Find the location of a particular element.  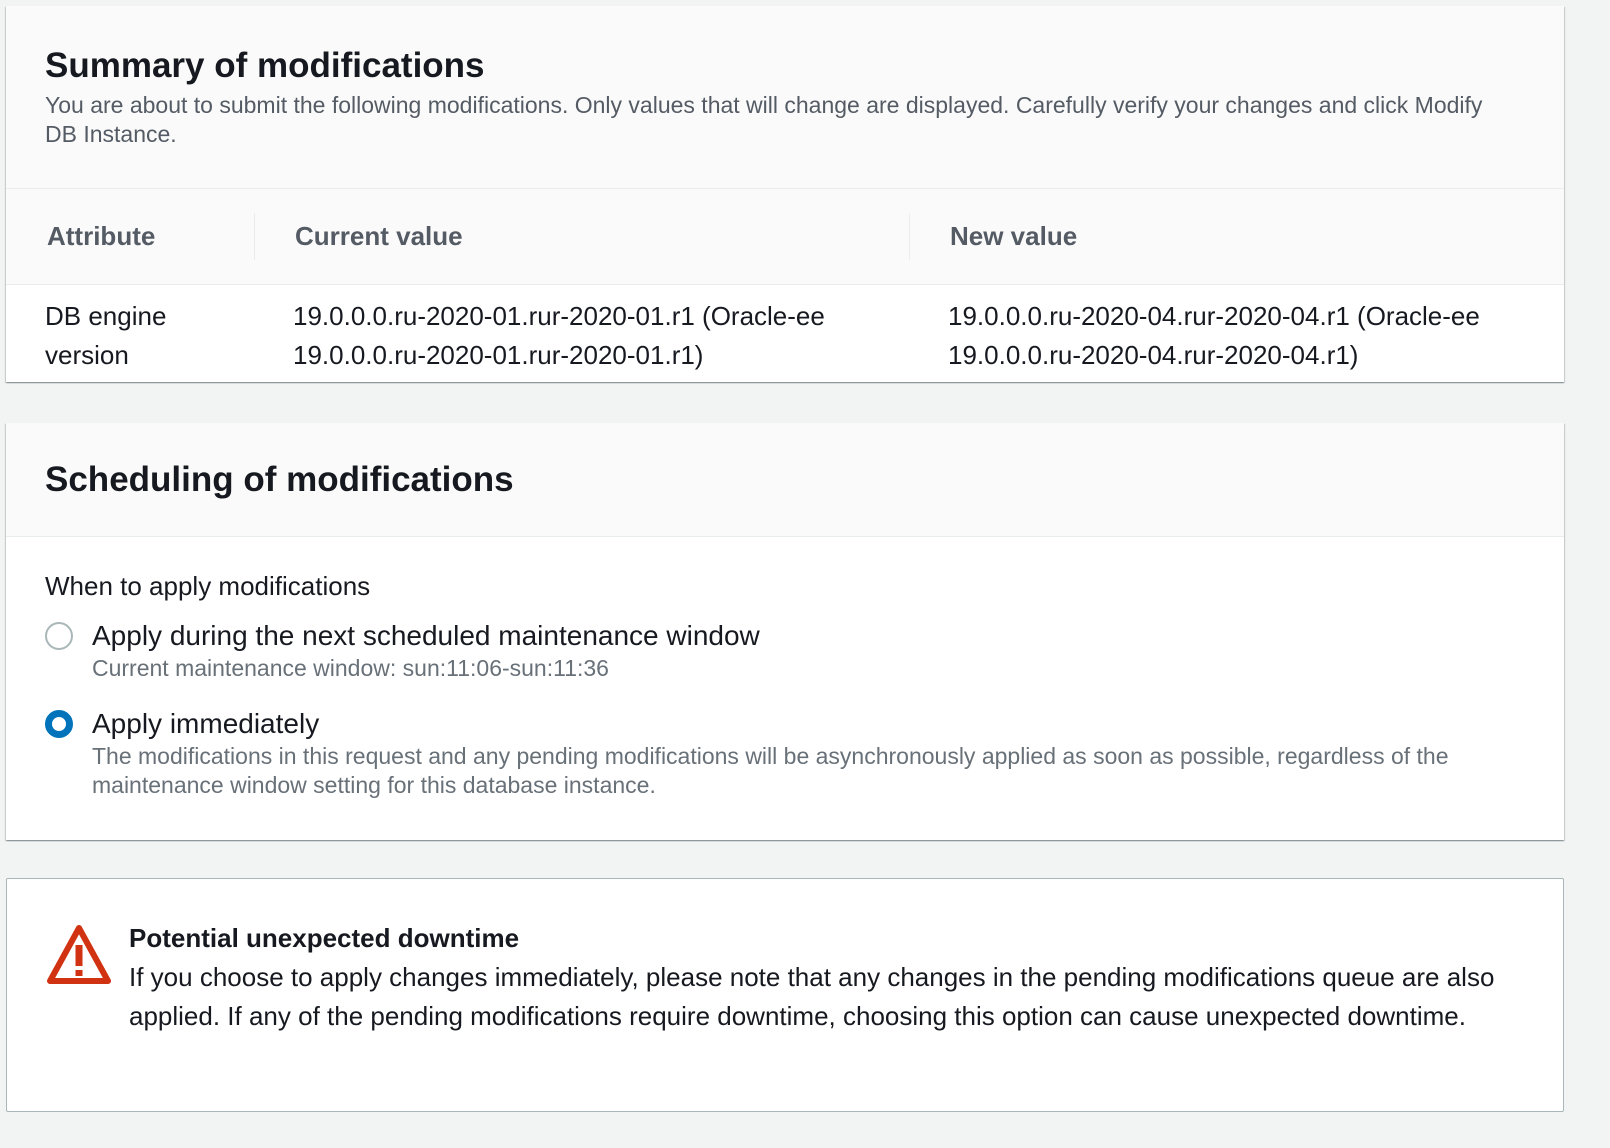

scheduling-header: Scheduling of modifications is located at coordinates (785, 480).